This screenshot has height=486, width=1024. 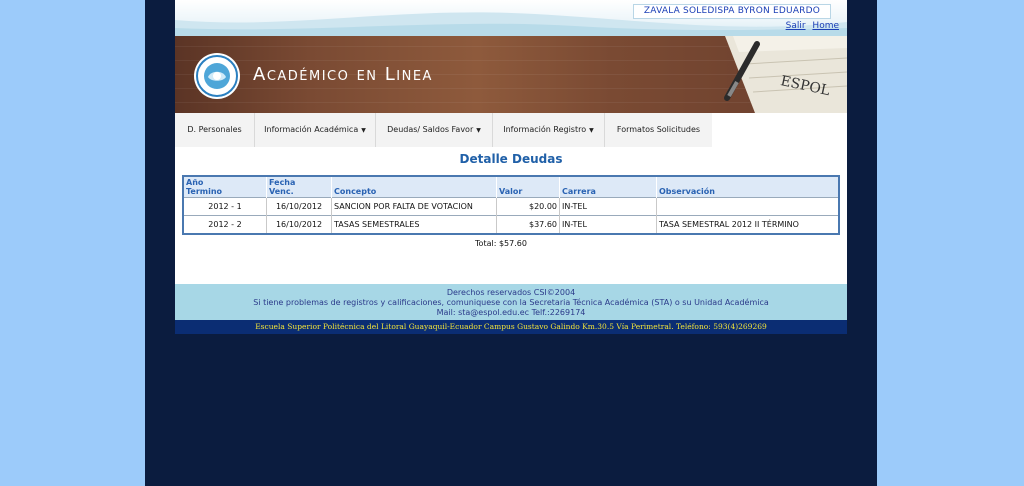 What do you see at coordinates (511, 312) in the screenshot?
I see `footer-contact: Mail: sta@espol.edu.ec Telf.:2269174` at bounding box center [511, 312].